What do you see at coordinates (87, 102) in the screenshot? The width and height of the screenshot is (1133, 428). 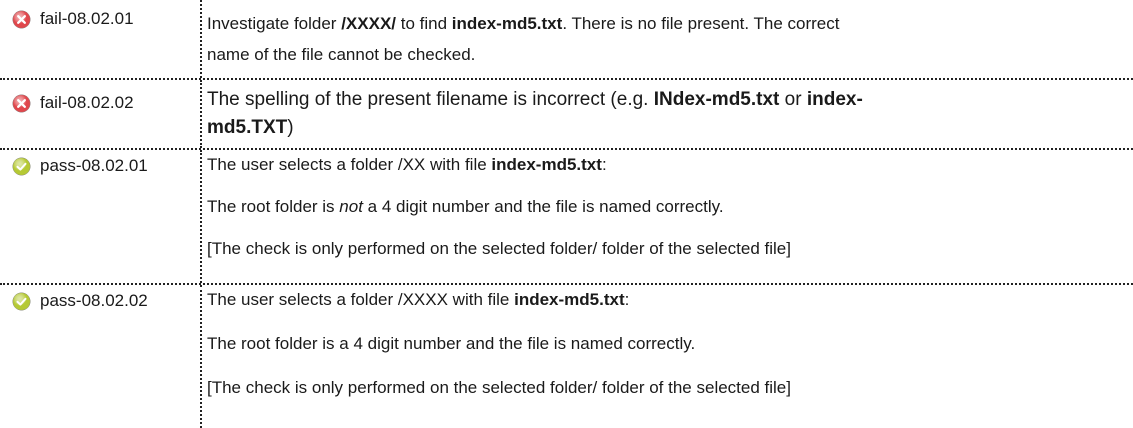 I see `test-id: fail-08.02.02` at bounding box center [87, 102].